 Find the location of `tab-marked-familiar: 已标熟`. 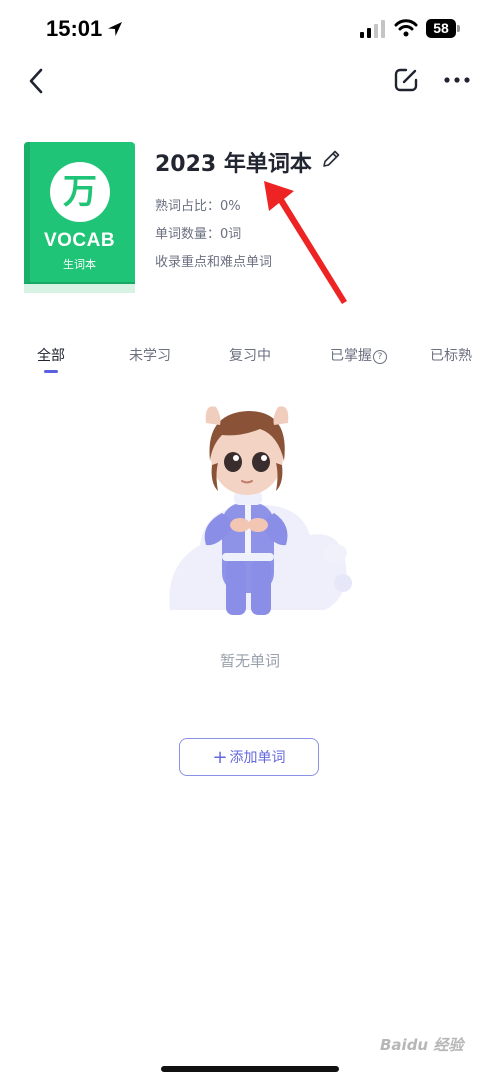

tab-marked-familiar: 已标熟 is located at coordinates (451, 355).